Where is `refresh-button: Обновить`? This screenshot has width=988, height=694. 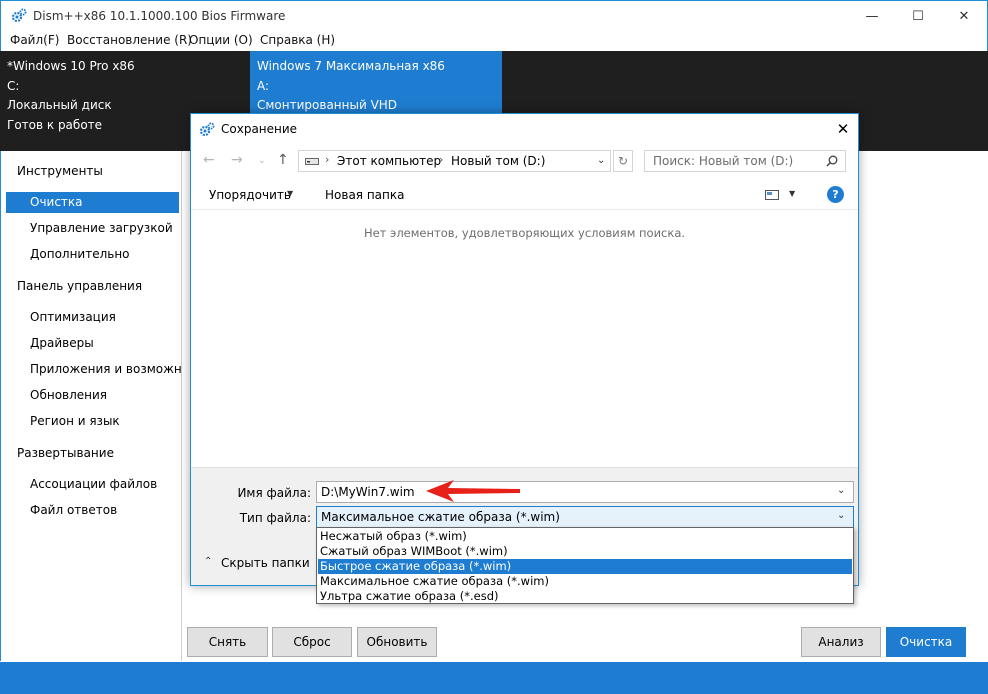
refresh-button: Обновить is located at coordinates (397, 642).